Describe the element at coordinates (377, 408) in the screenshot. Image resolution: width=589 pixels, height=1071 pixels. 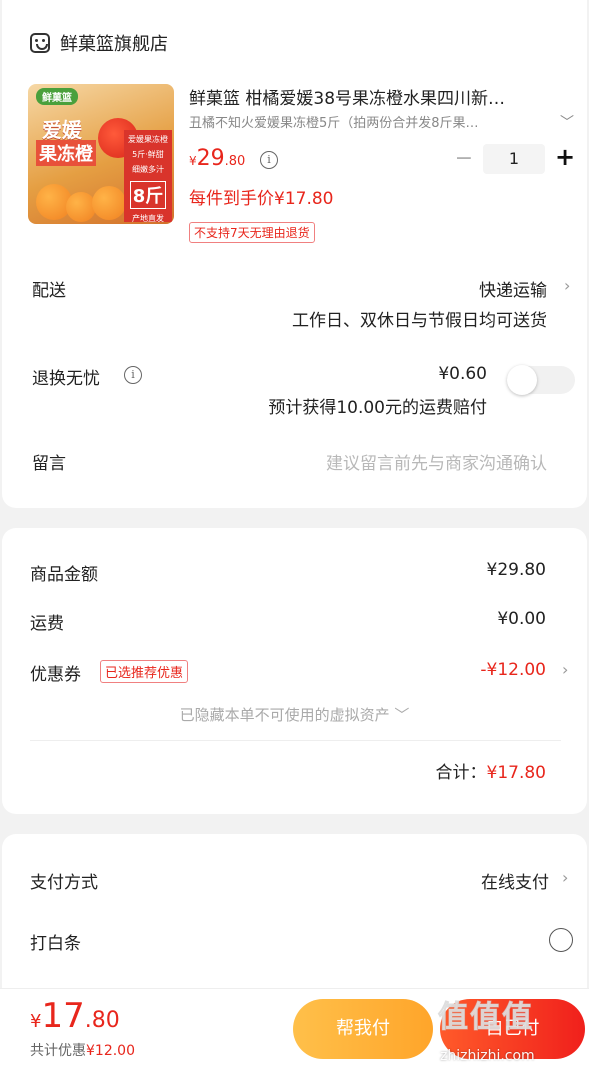
I see `return-insurance-note: 预计获得10.00元的运费赔付` at that location.